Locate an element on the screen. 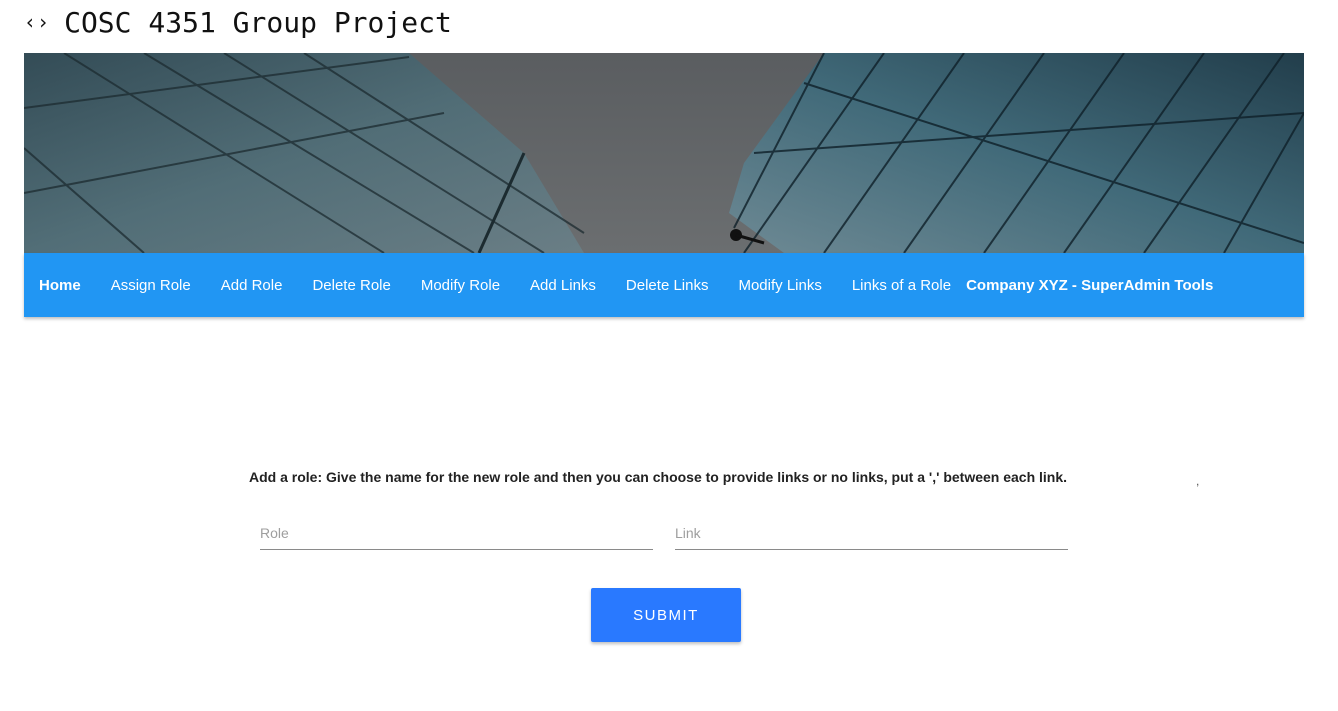 This screenshot has height=711, width=1338. role-input is located at coordinates (456, 530).